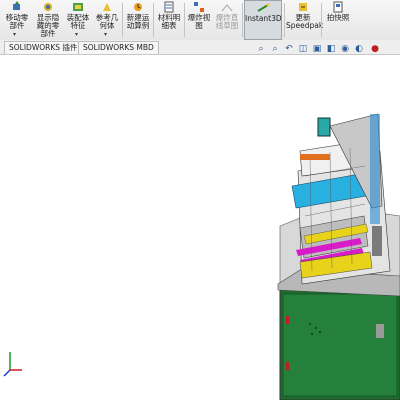 Image resolution: width=400 pixels, height=400 pixels. I want to click on zoom-to-fit-icon: ⌕, so click(261, 49).